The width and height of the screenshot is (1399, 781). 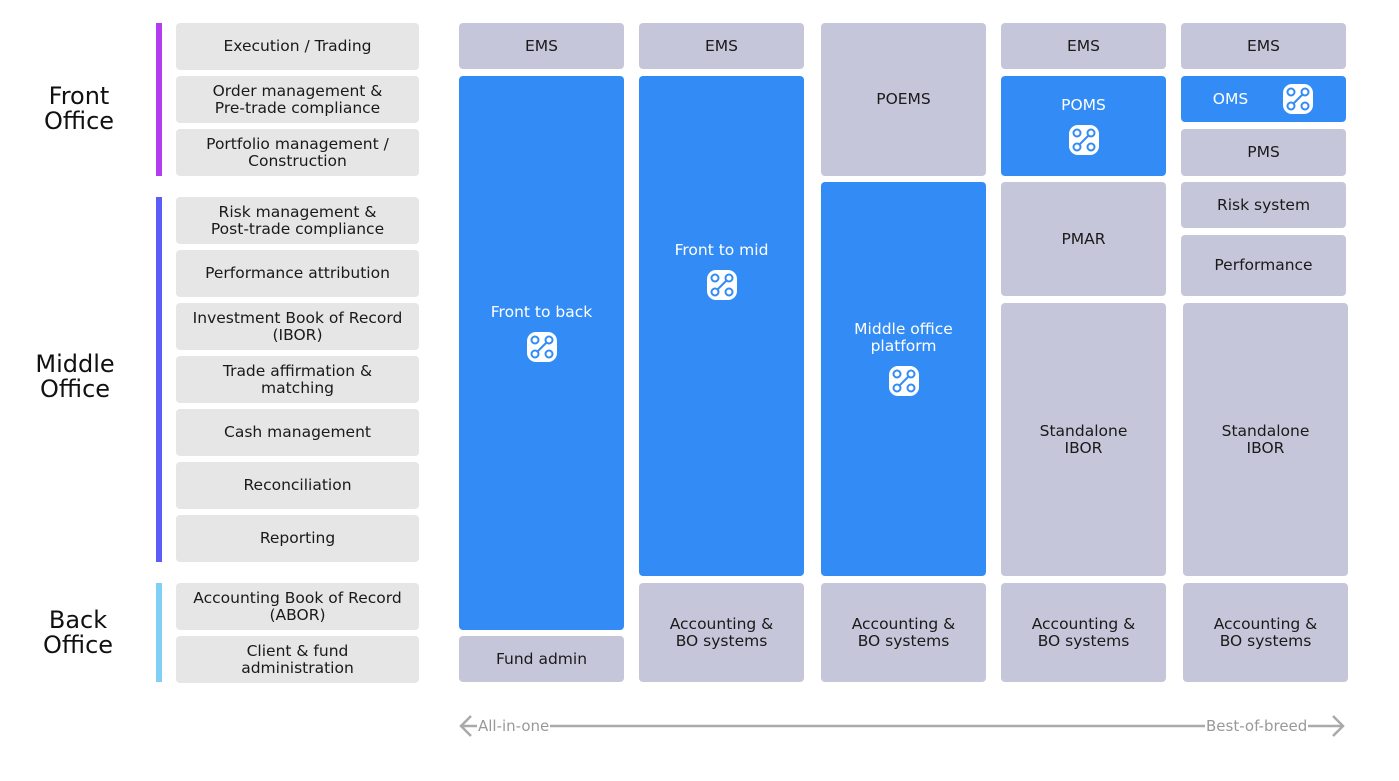 What do you see at coordinates (721, 249) in the screenshot?
I see `box-label: Front to mid` at bounding box center [721, 249].